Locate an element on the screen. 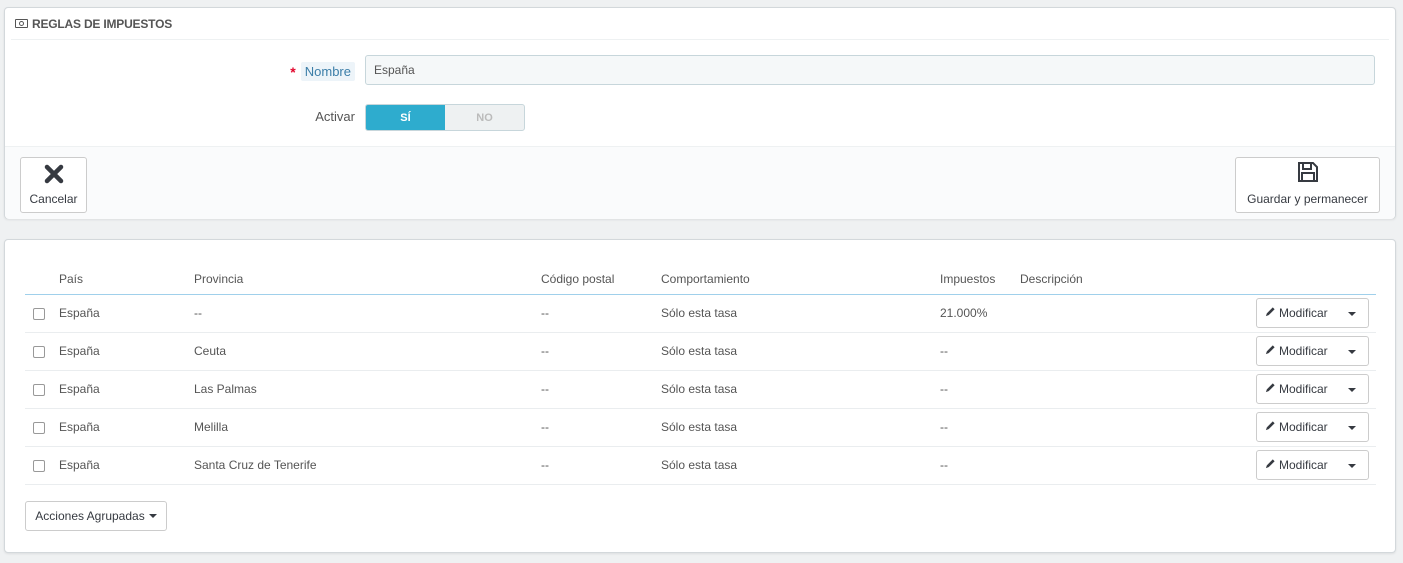 The width and height of the screenshot is (1403, 563). cell-province: Las Palmas is located at coordinates (367, 389).